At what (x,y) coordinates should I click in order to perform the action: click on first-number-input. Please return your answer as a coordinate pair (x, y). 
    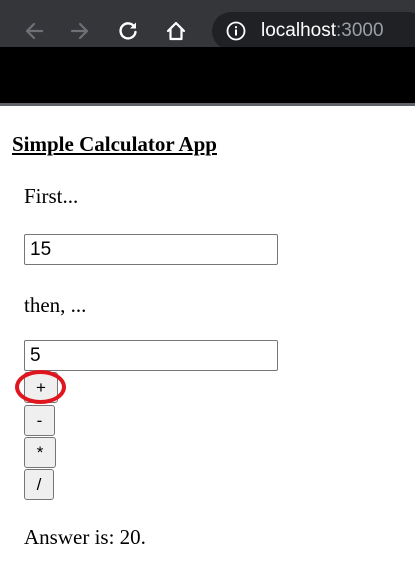
    Looking at the image, I should click on (151, 249).